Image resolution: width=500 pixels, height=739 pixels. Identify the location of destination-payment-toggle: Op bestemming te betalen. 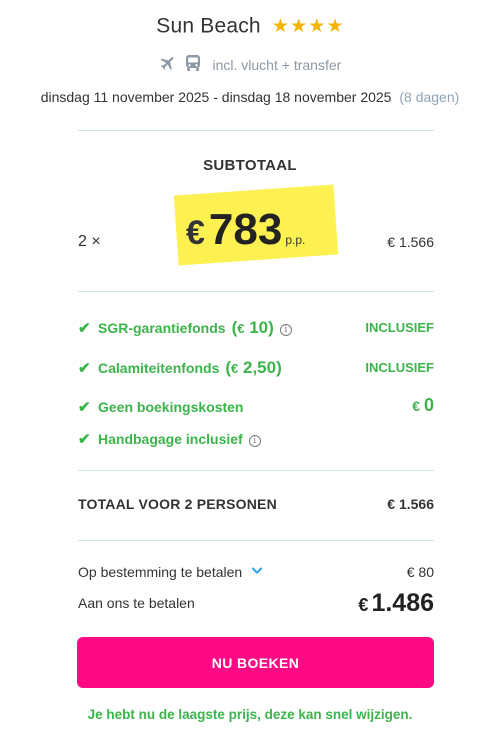
(170, 572).